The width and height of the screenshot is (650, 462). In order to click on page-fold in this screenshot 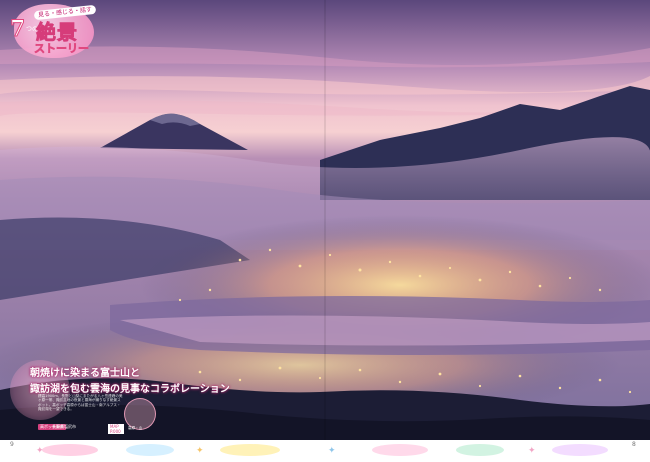, I will do `click(325, 220)`.